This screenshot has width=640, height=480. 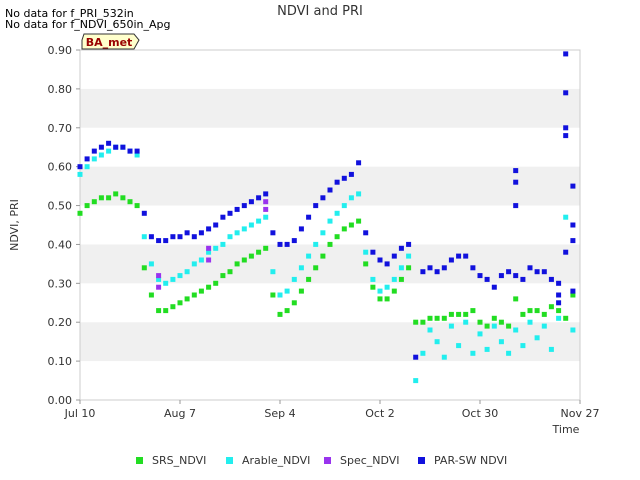 What do you see at coordinates (60, 50) in the screenshot?
I see `y-tick-label: 0.90` at bounding box center [60, 50].